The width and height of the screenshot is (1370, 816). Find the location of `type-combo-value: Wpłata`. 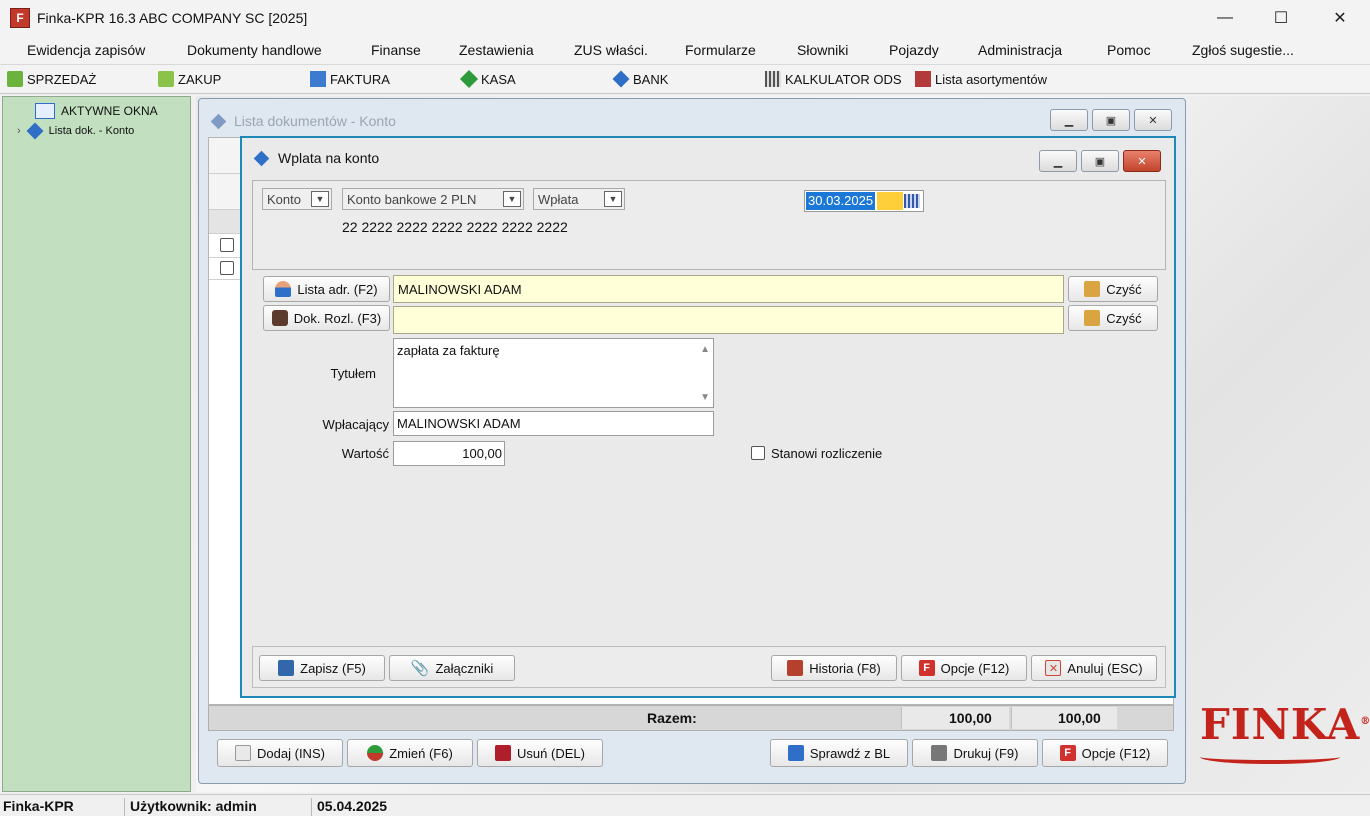

type-combo-value: Wpłata is located at coordinates (558, 199).